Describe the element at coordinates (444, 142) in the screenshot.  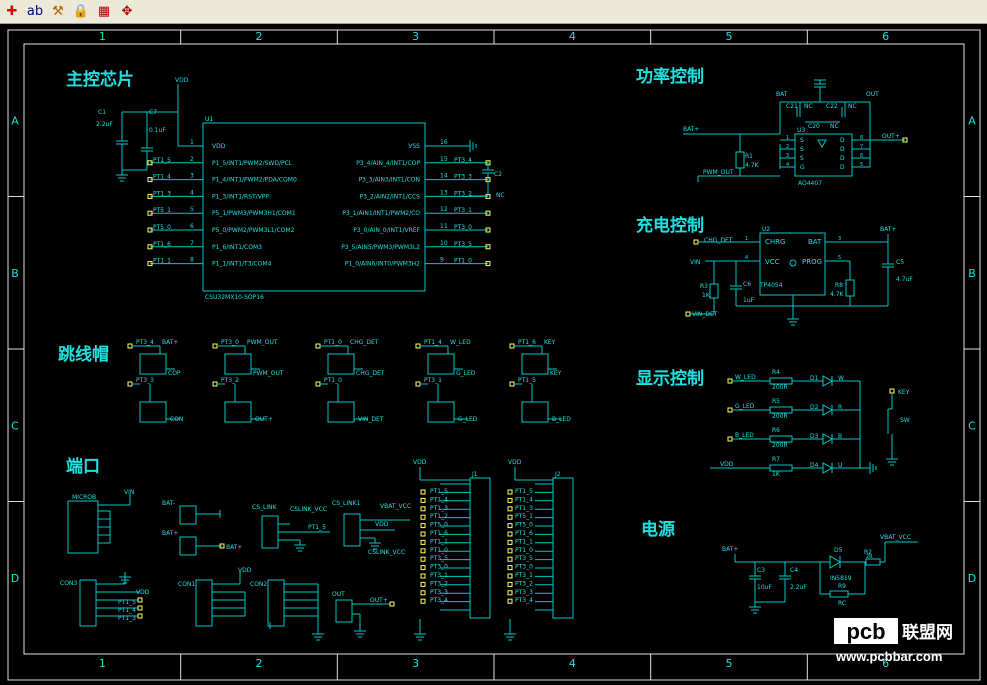
I see `net-label: 16` at that location.